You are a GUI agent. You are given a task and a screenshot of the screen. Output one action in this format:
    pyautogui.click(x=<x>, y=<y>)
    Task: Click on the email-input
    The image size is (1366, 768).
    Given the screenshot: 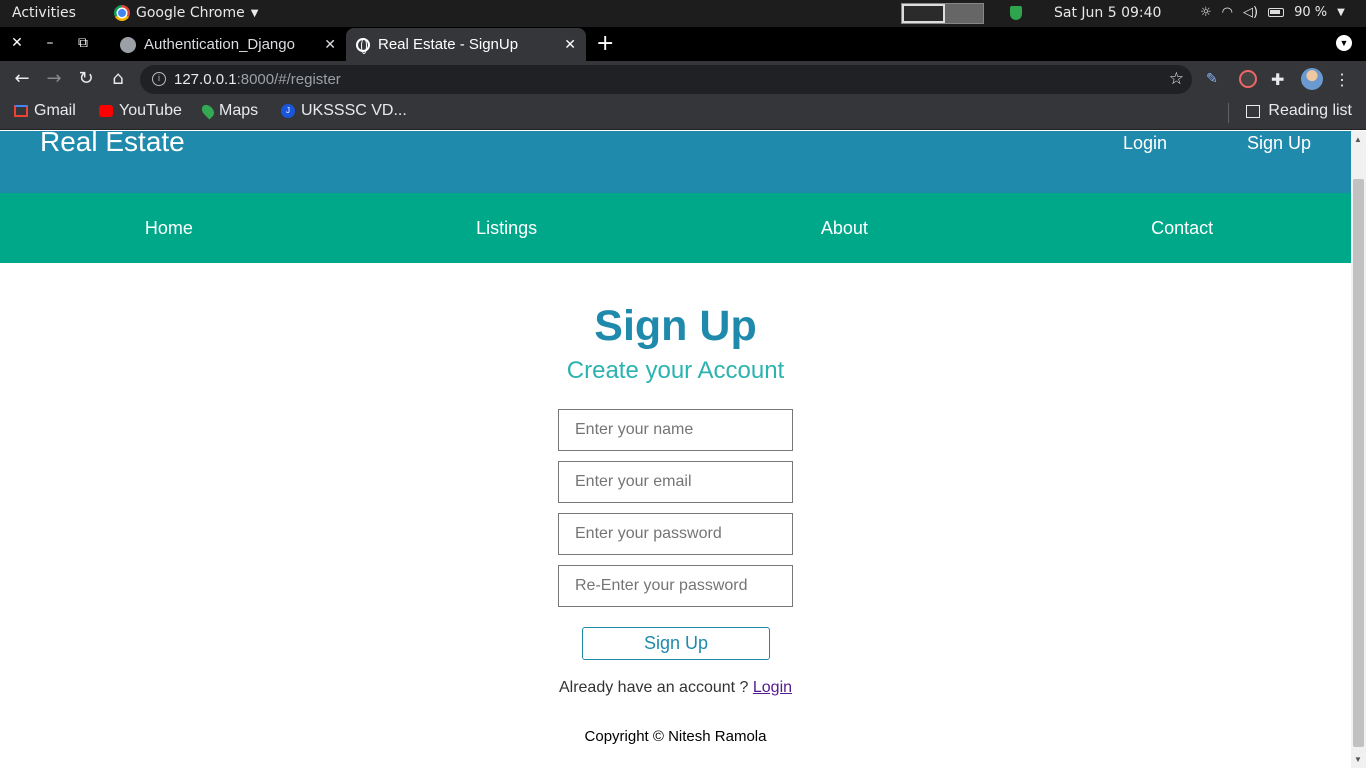 What is the action you would take?
    pyautogui.click(x=675, y=482)
    